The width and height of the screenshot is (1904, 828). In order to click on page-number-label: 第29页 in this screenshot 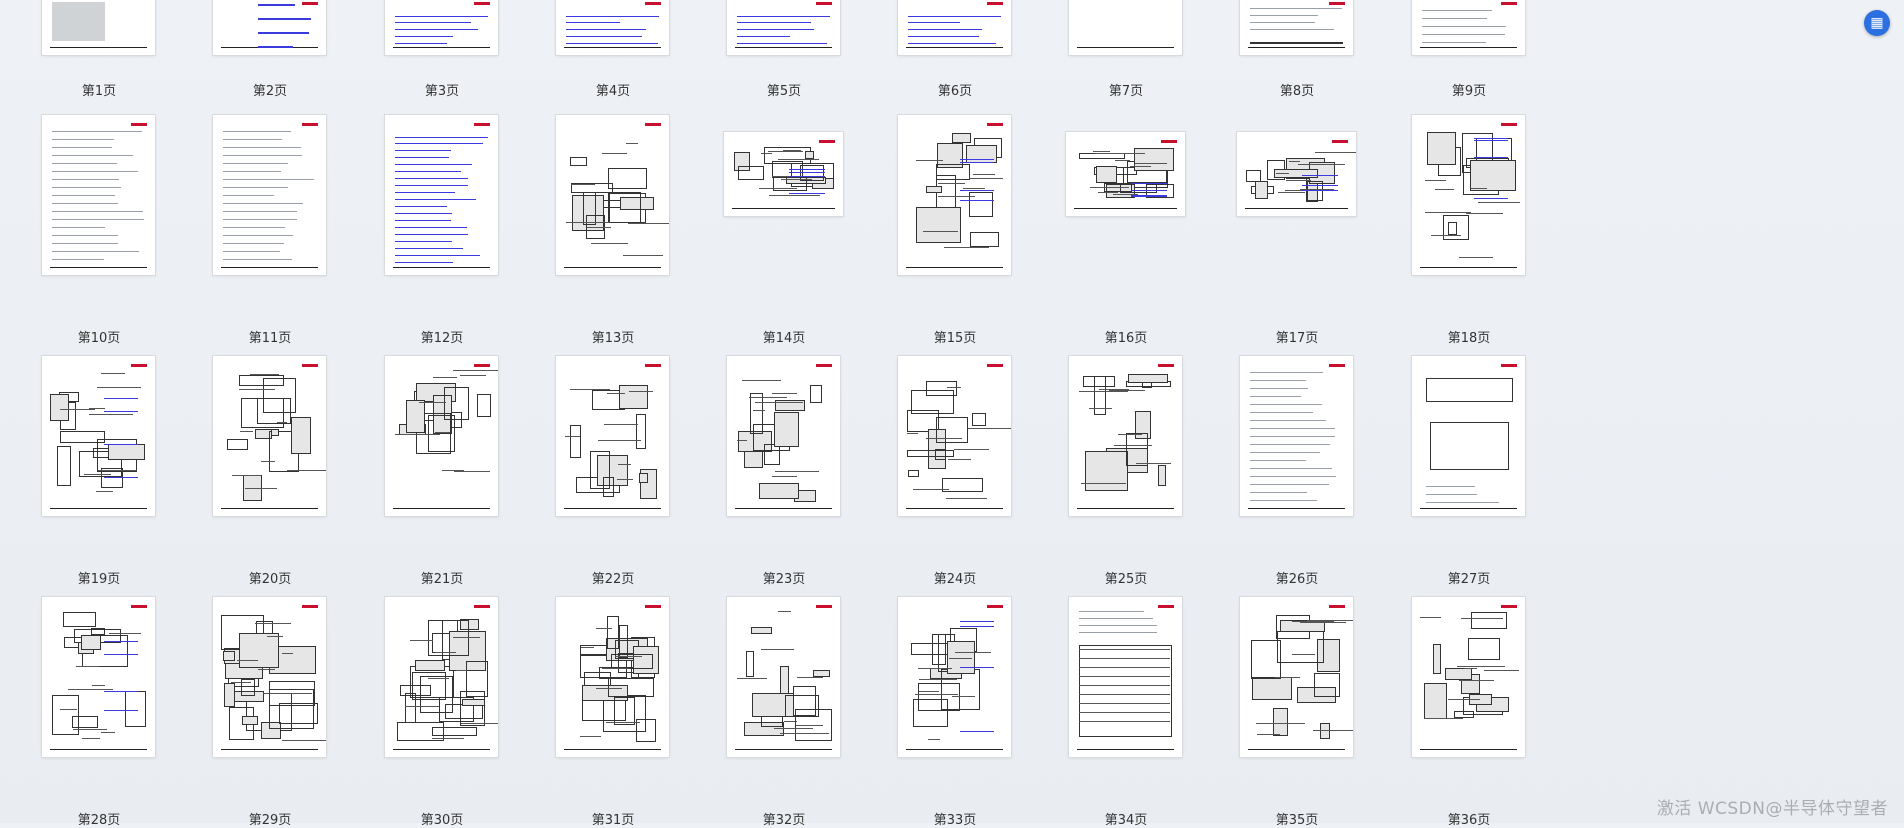, I will do `click(270, 820)`.